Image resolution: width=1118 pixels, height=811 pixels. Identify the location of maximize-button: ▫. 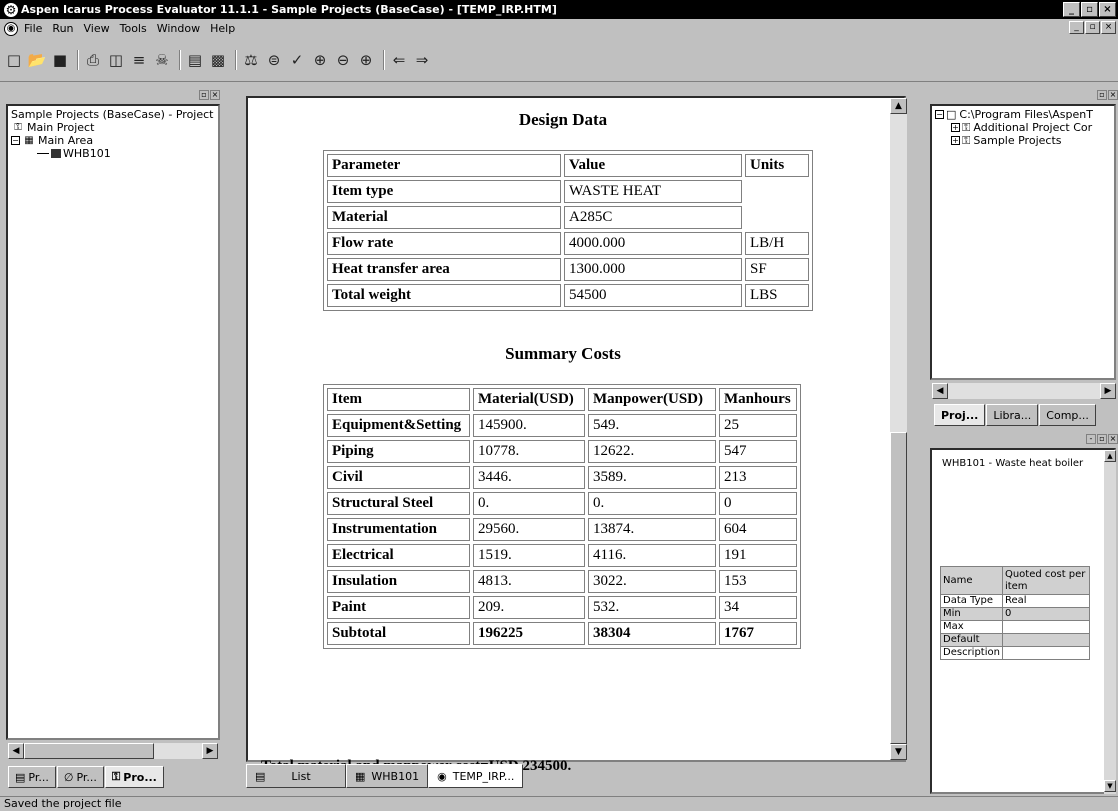
(1089, 9).